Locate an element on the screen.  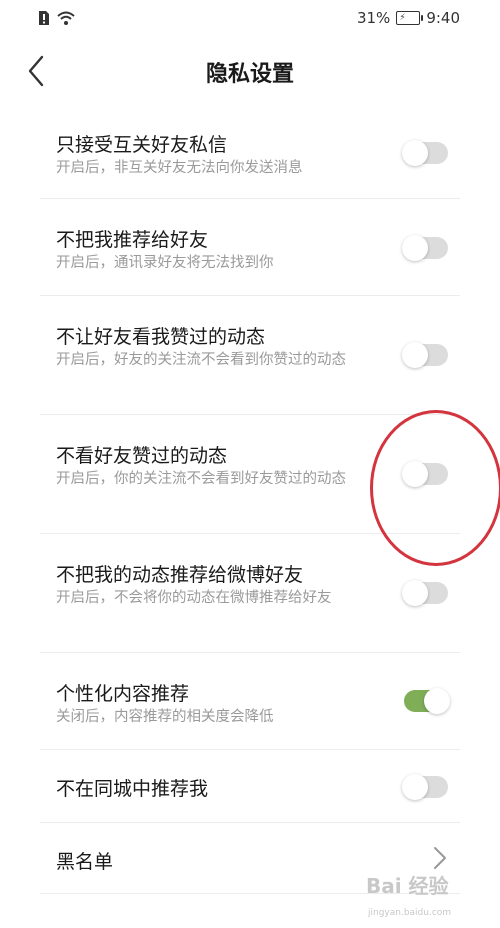
setting-title: 不看好友赞过的动态 is located at coordinates (142, 456).